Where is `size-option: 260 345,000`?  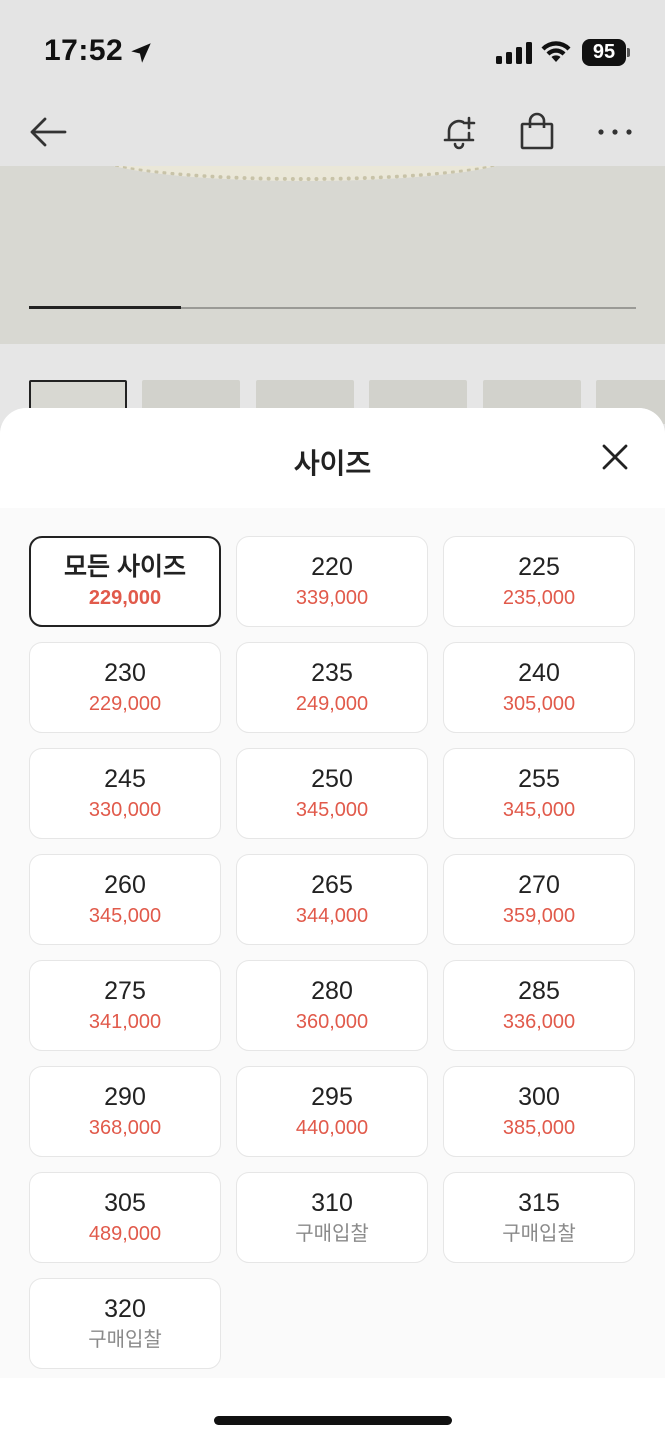
size-option: 260 345,000 is located at coordinates (125, 899).